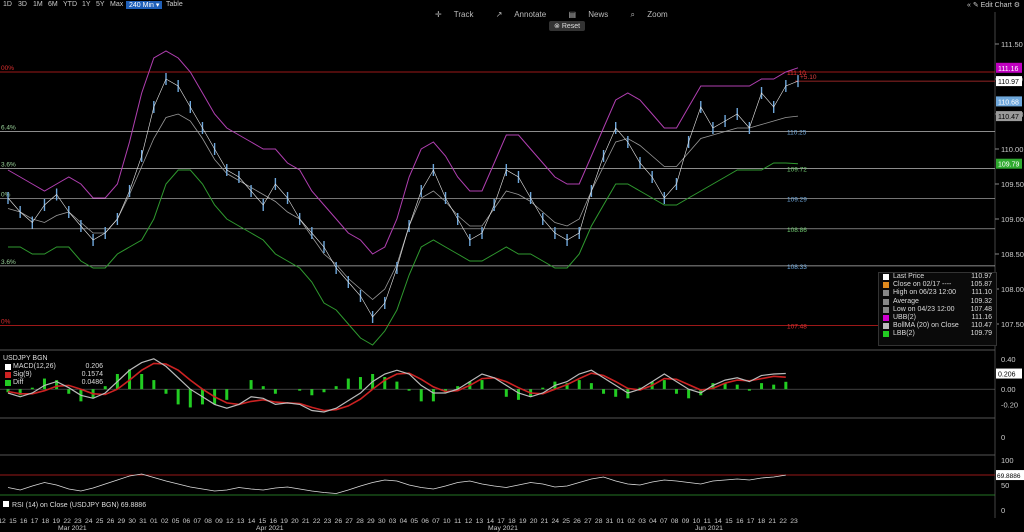  I want to click on x-tick-label-29: 22, so click(317, 521).